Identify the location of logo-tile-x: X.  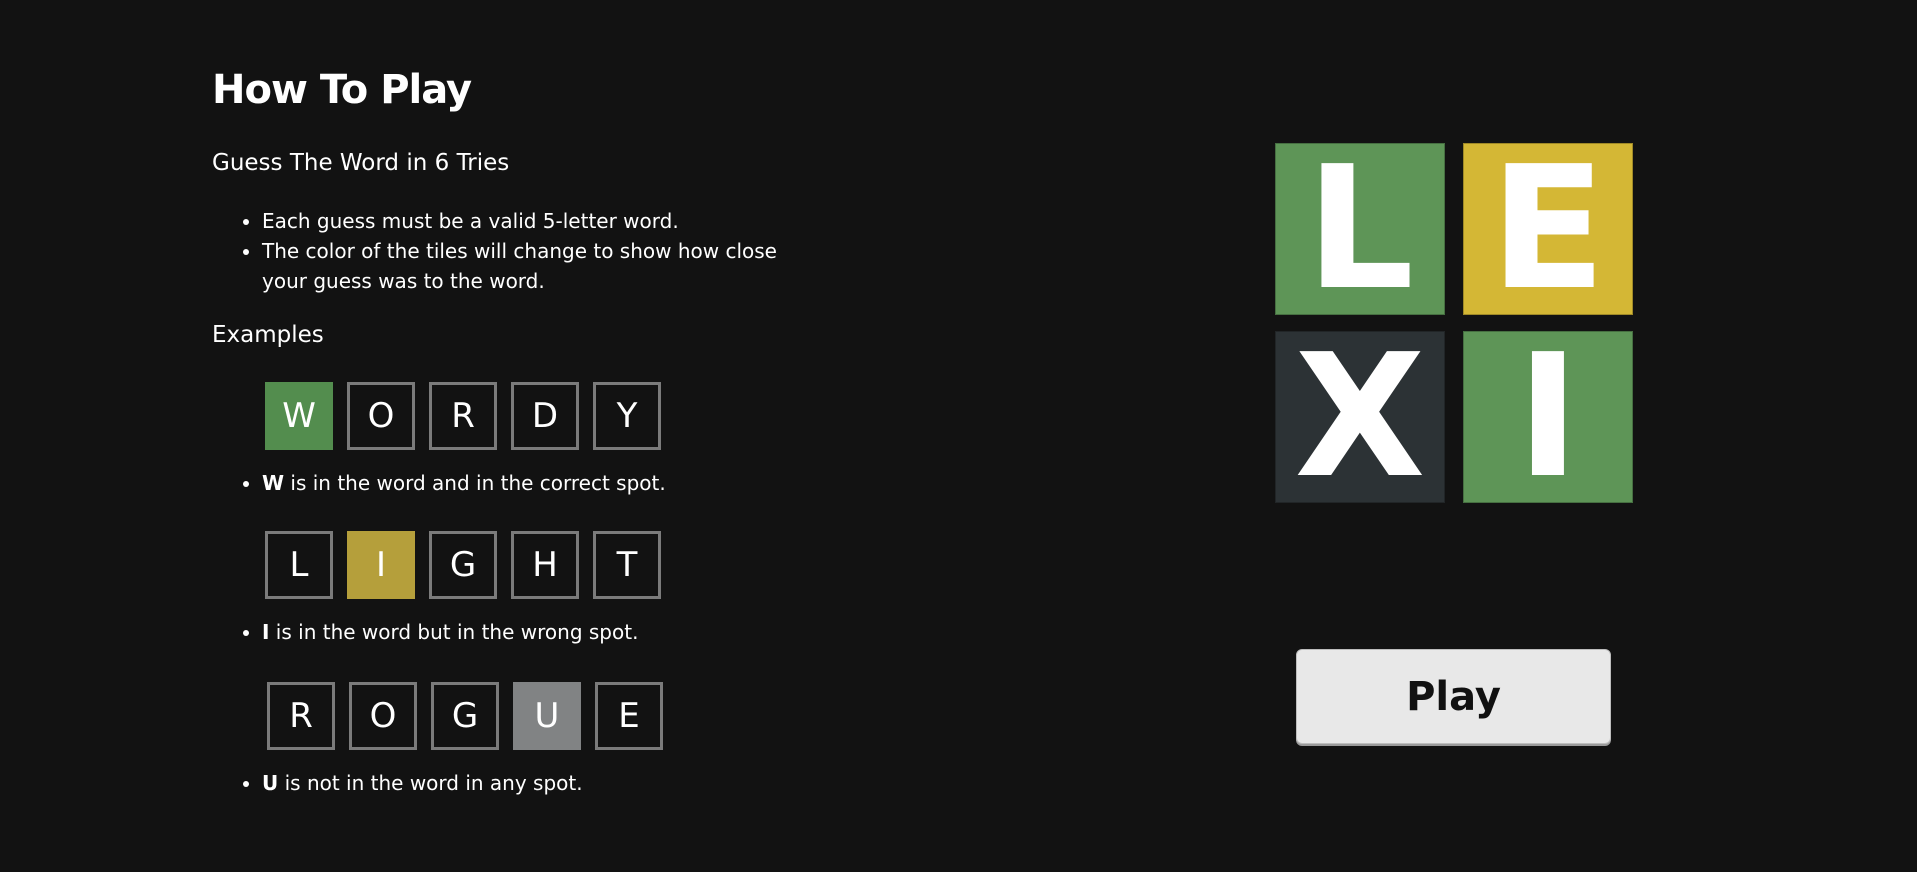
(1360, 417).